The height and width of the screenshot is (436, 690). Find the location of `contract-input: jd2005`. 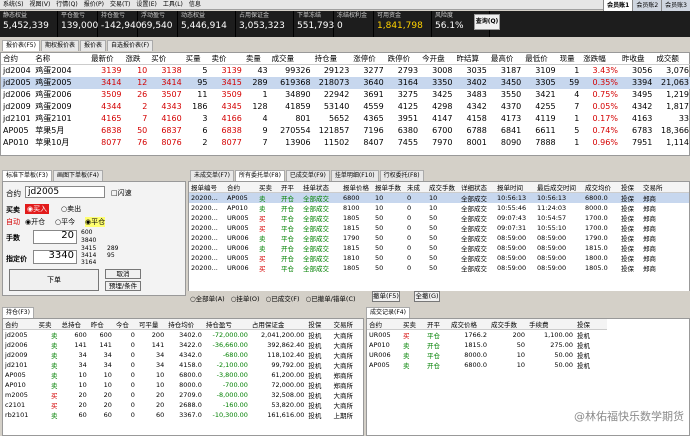

contract-input: jd2005 is located at coordinates (65, 192).